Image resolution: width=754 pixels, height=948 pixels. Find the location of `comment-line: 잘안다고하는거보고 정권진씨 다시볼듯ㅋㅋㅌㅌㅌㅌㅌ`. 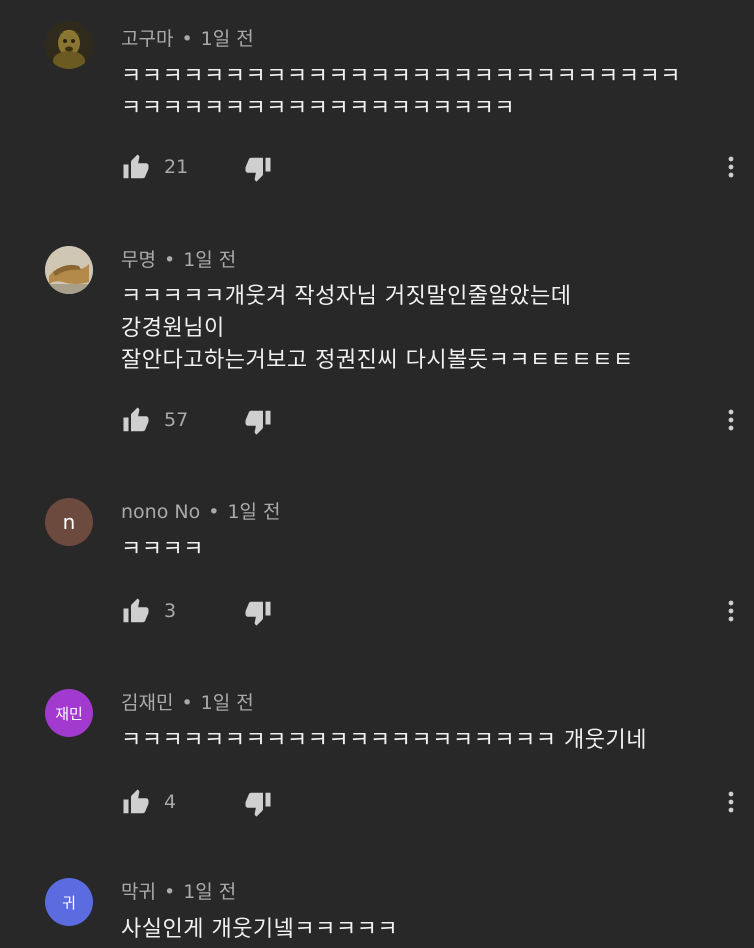

comment-line: 잘안다고하는거보고 정권진씨 다시볼듯ㅋㅋㅌㅌㅌㅌㅌ is located at coordinates (377, 360).